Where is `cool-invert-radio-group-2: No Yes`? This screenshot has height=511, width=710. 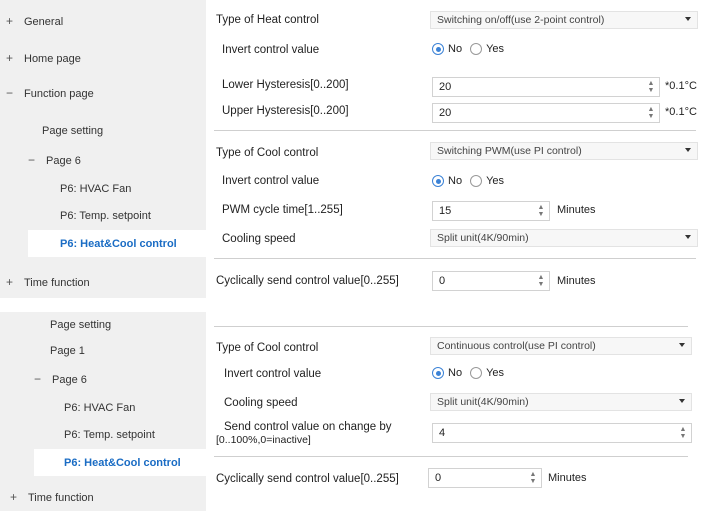
cool-invert-radio-group-2: No Yes is located at coordinates (468, 373).